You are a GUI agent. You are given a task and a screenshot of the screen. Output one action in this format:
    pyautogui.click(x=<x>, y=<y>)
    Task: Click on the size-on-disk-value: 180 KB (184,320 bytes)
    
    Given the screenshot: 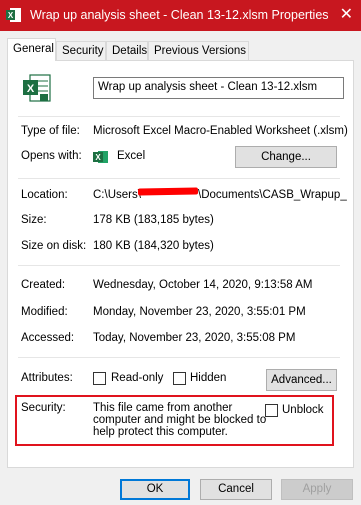 What is the action you would take?
    pyautogui.click(x=153, y=246)
    